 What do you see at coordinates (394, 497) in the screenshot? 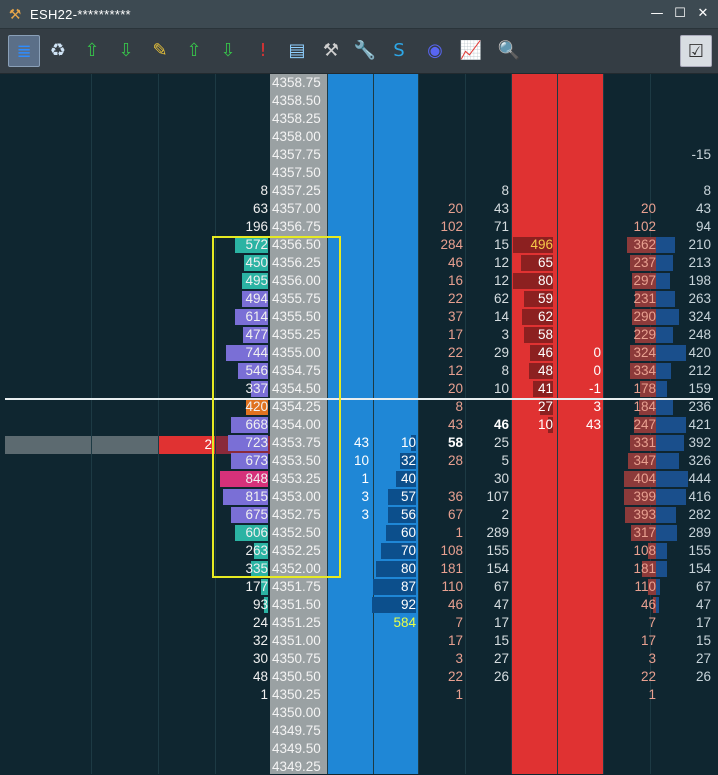
I see `bid-depth-cell: 57` at bounding box center [394, 497].